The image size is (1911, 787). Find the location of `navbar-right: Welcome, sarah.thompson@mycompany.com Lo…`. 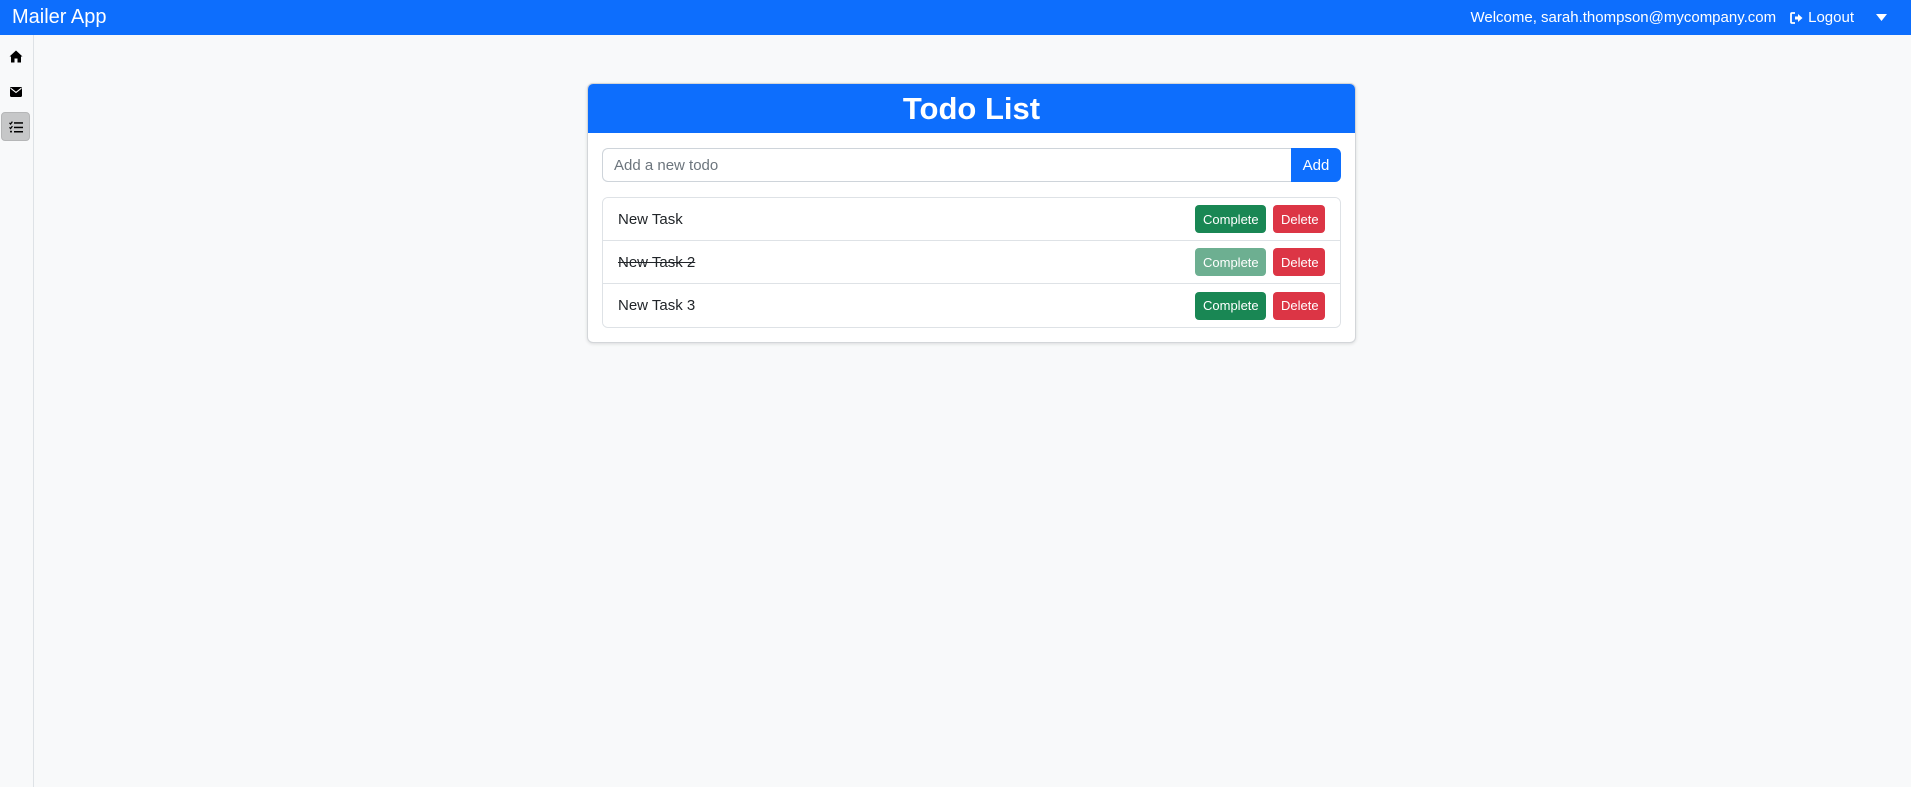

navbar-right: Welcome, sarah.thompson@mycompany.com Lo… is located at coordinates (1684, 17).